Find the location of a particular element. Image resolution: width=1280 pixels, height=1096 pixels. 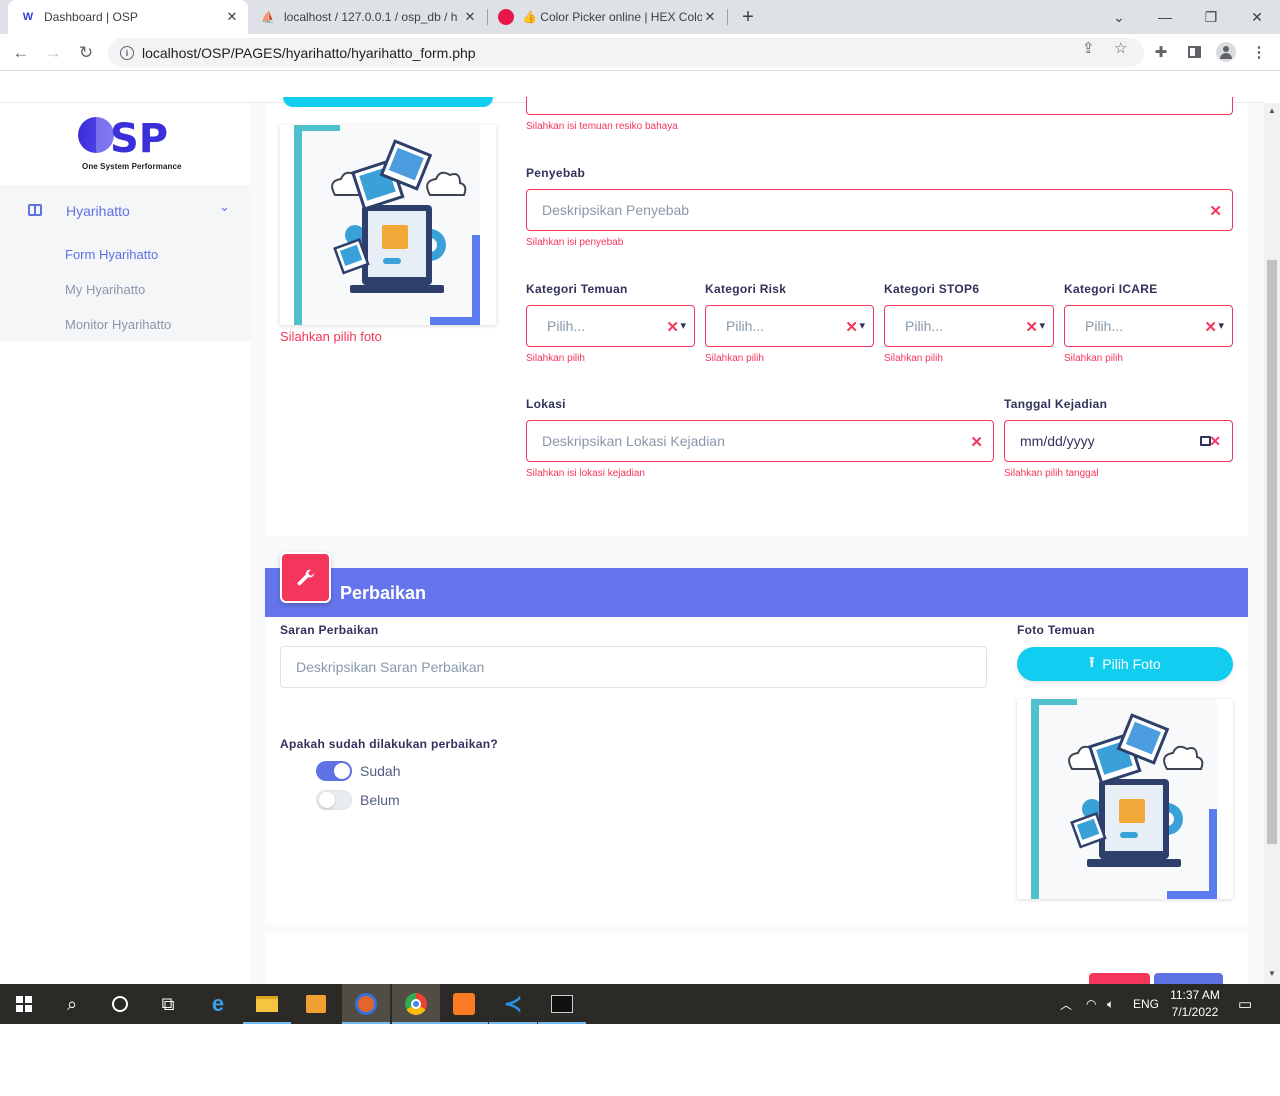

sudah-toggle is located at coordinates (334, 771).